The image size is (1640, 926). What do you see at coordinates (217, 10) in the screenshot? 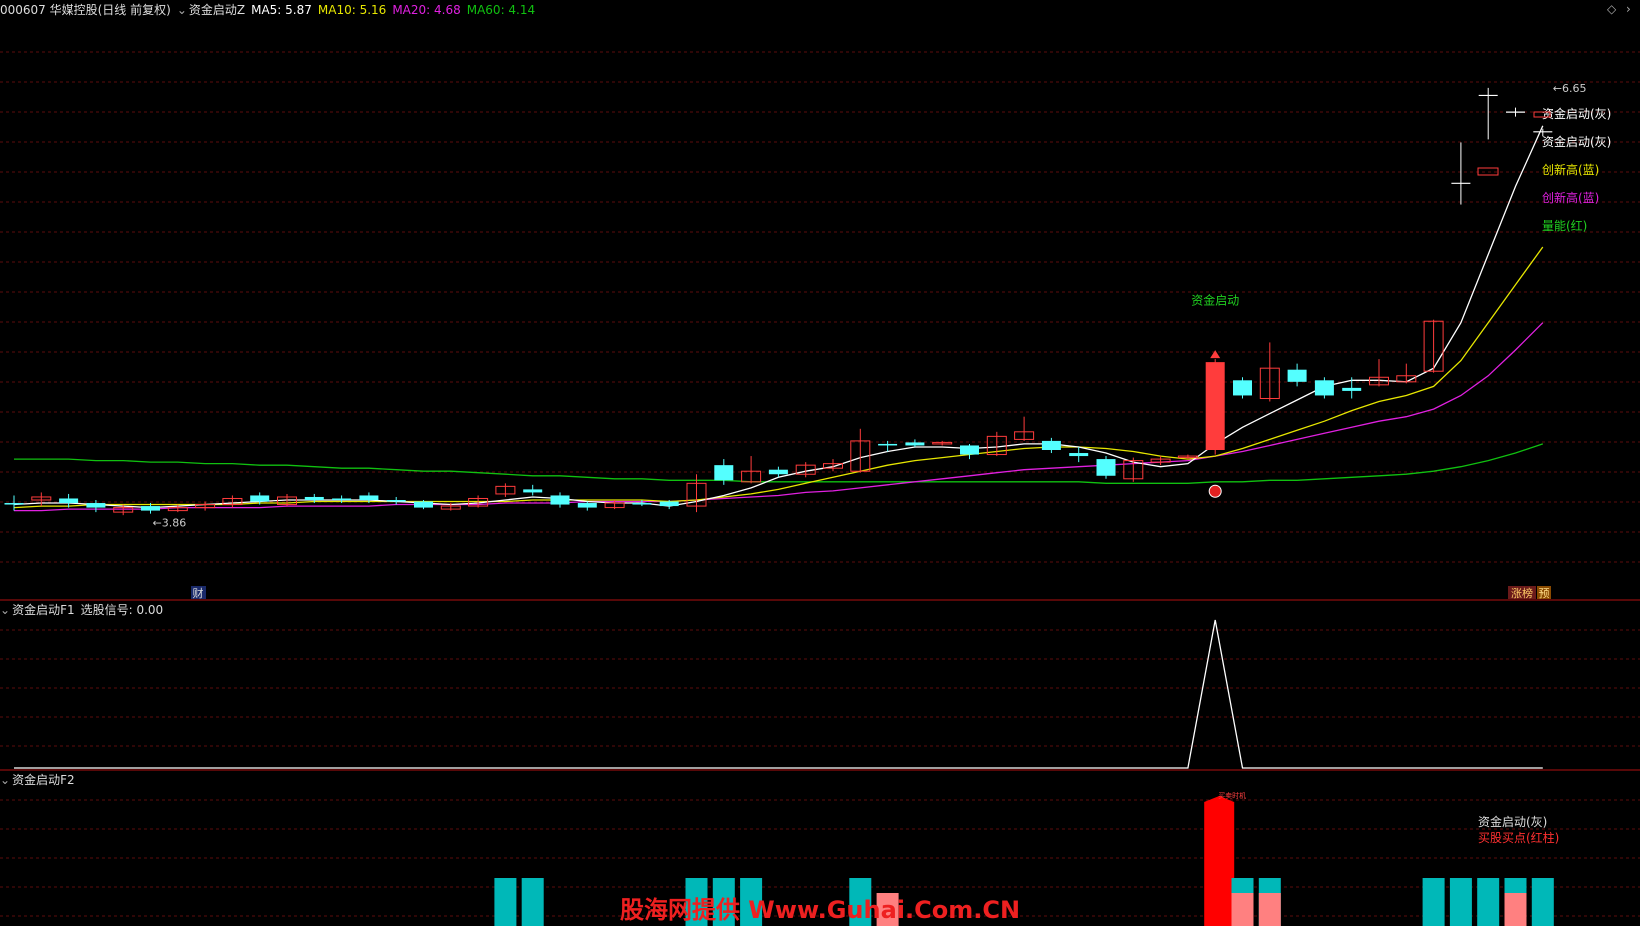
I see `indicator-name: 资金启动Z` at bounding box center [217, 10].